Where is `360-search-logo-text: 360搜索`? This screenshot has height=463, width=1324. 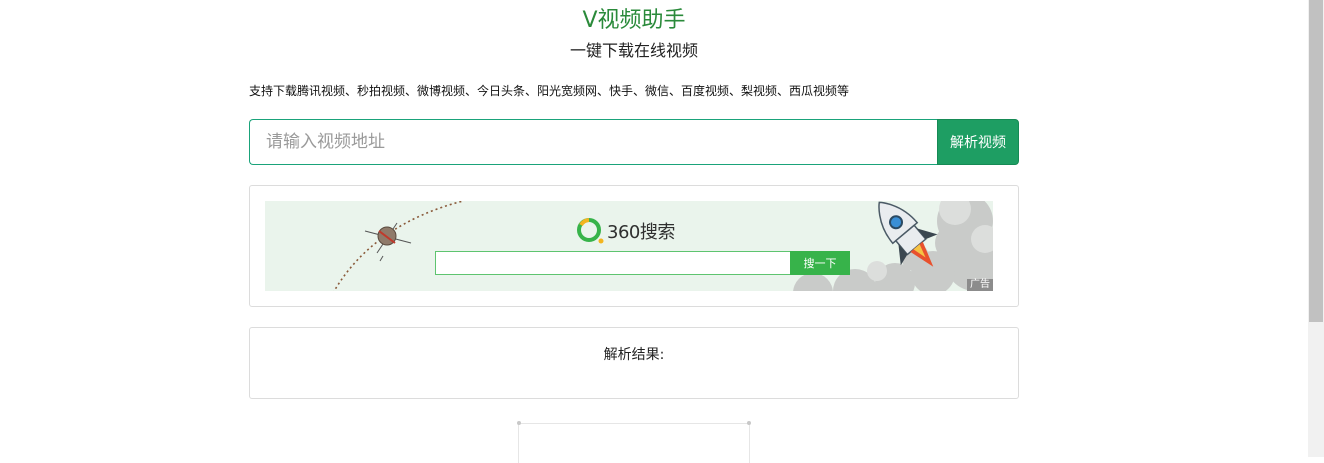
360-search-logo-text: 360搜索 is located at coordinates (641, 232).